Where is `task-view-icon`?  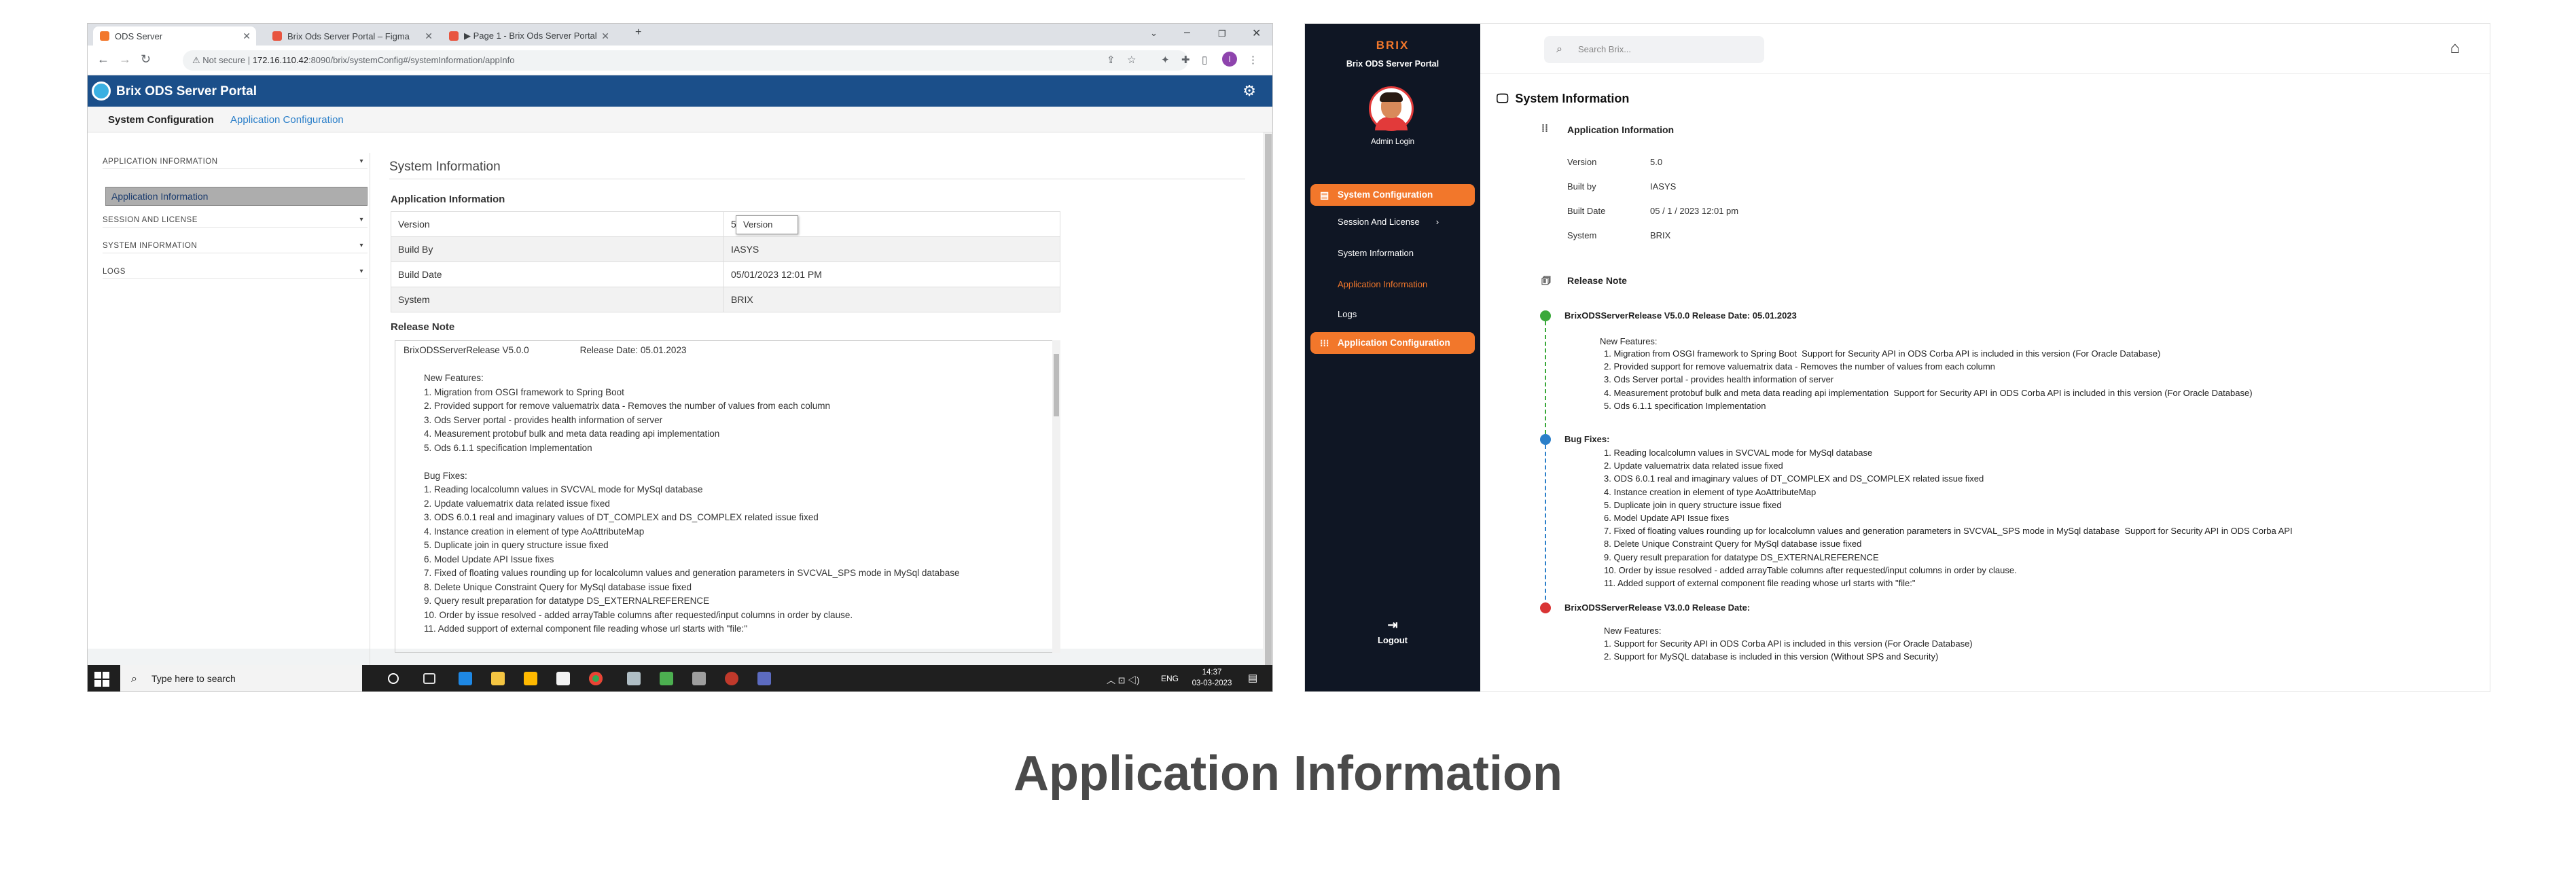 task-view-icon is located at coordinates (429, 678).